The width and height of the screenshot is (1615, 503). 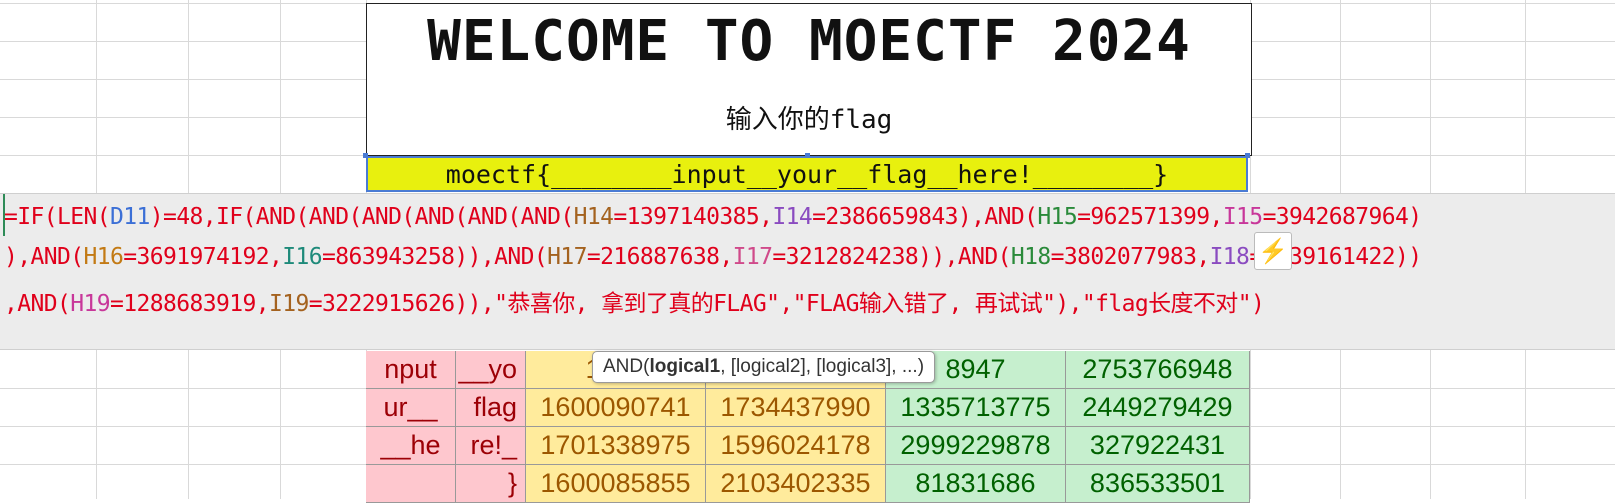 I want to click on table-cell-value: }, so click(x=512, y=483).